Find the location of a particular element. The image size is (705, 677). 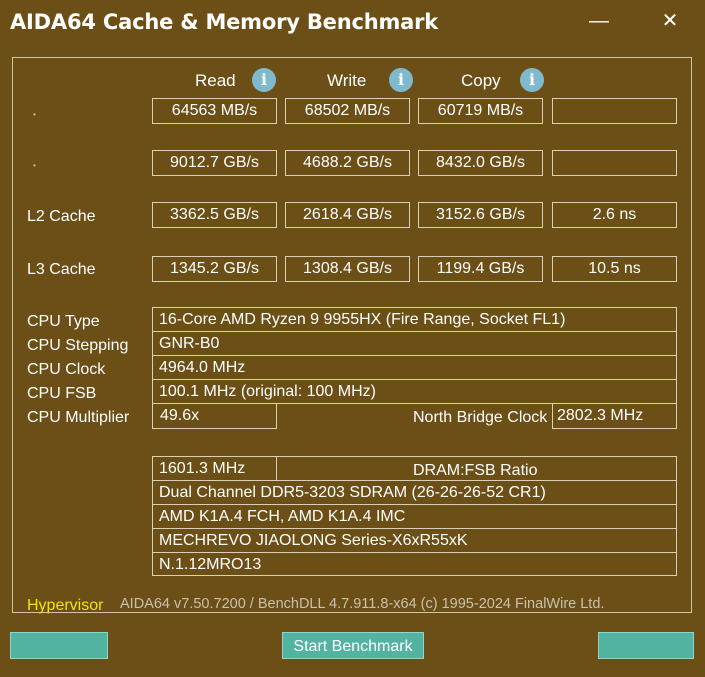

start-benchmark-button: Start Benchmark is located at coordinates (353, 645).